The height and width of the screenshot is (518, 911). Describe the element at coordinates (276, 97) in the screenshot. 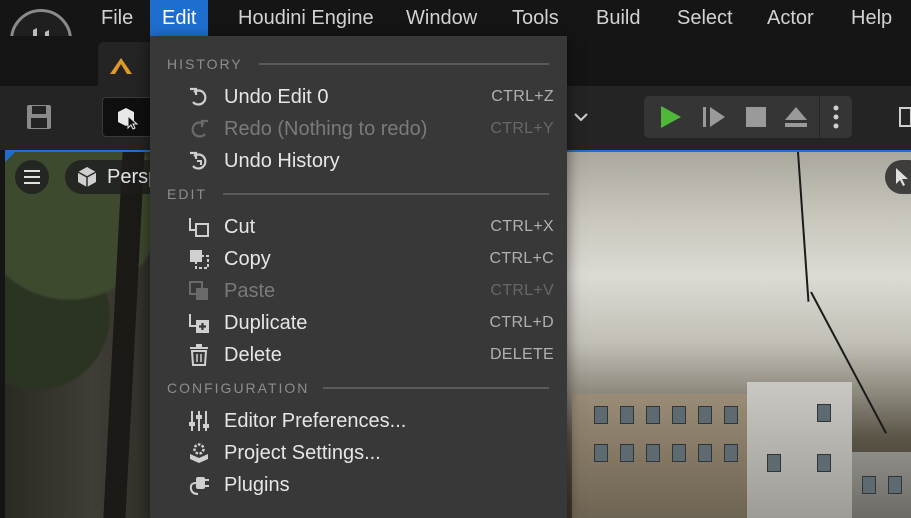

I see `menu-item-undo-label: Undo Edit 0` at that location.